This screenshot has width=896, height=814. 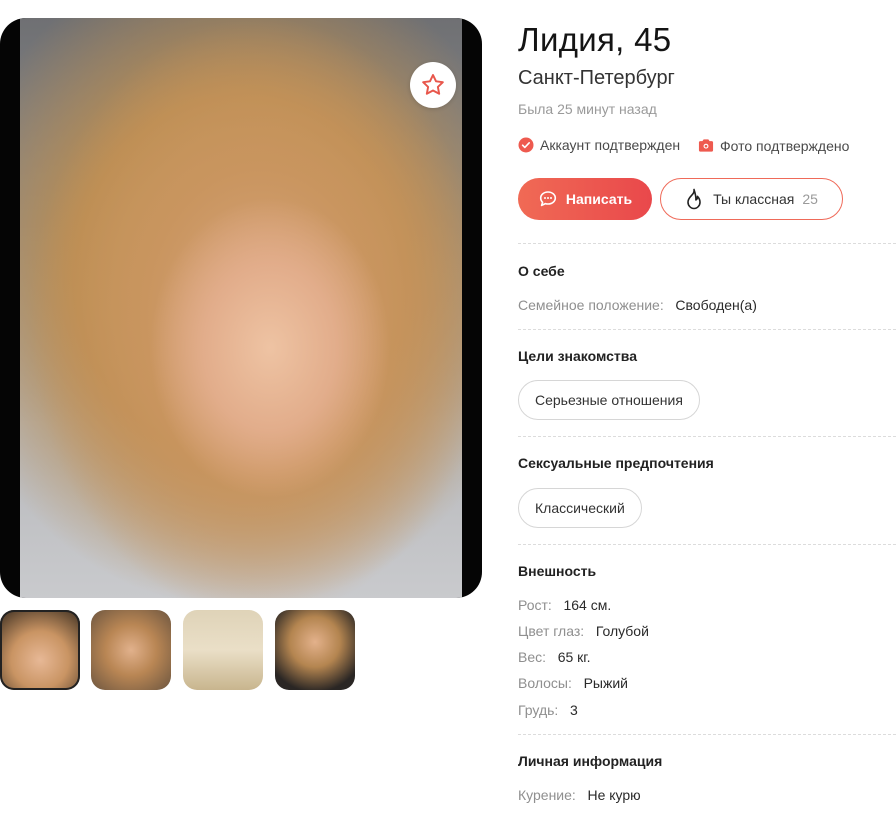 What do you see at coordinates (573, 710) in the screenshot?
I see `breast-value: 3` at bounding box center [573, 710].